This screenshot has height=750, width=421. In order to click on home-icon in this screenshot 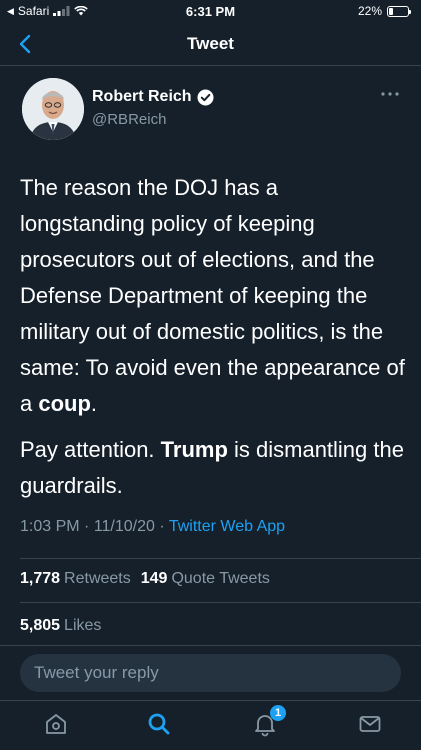, I will do `click(56, 724)`.